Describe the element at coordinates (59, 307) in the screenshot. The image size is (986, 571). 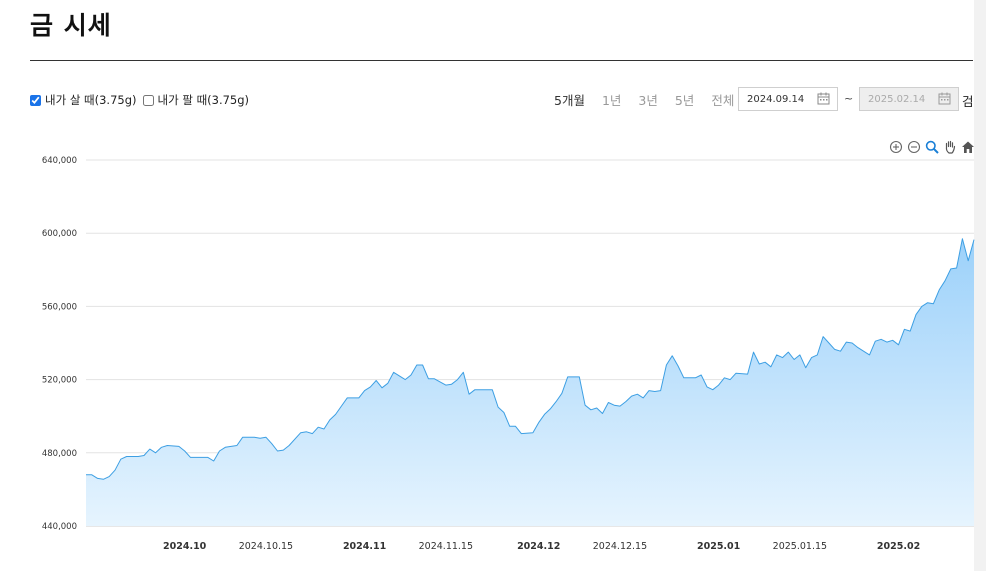
I see `y-tick-label: 560,000` at that location.